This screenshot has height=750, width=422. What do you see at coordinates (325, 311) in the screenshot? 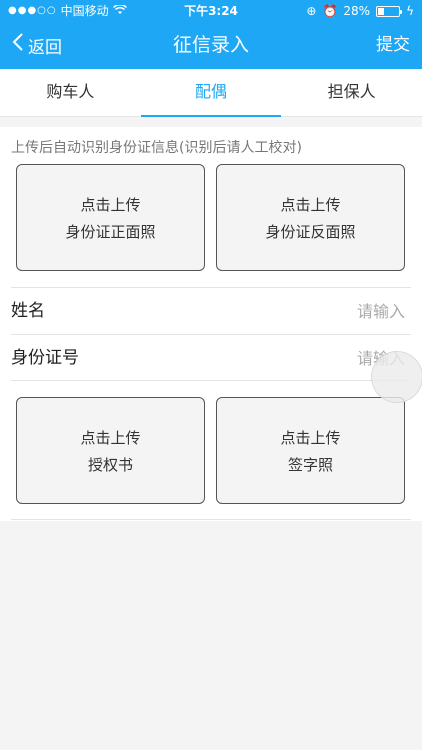
I see `name-input` at bounding box center [325, 311].